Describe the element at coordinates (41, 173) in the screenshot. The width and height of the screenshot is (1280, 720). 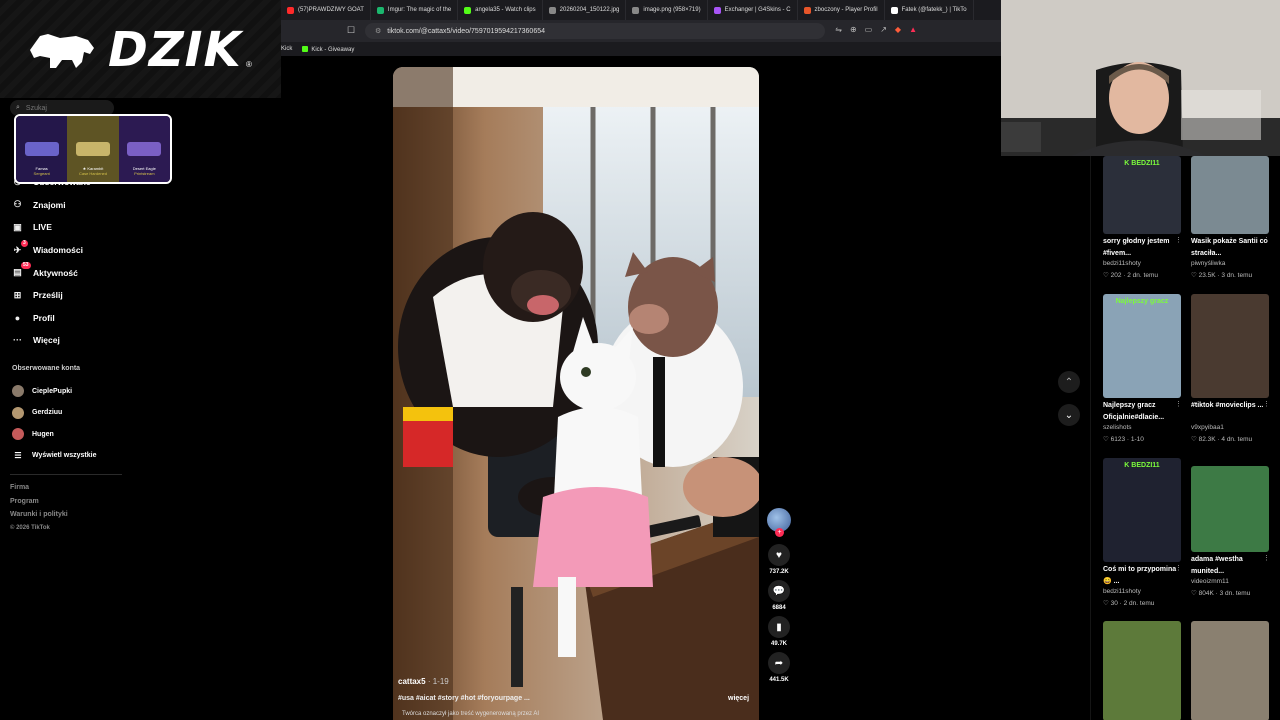
I see `skin-sub: Sergeant` at that location.